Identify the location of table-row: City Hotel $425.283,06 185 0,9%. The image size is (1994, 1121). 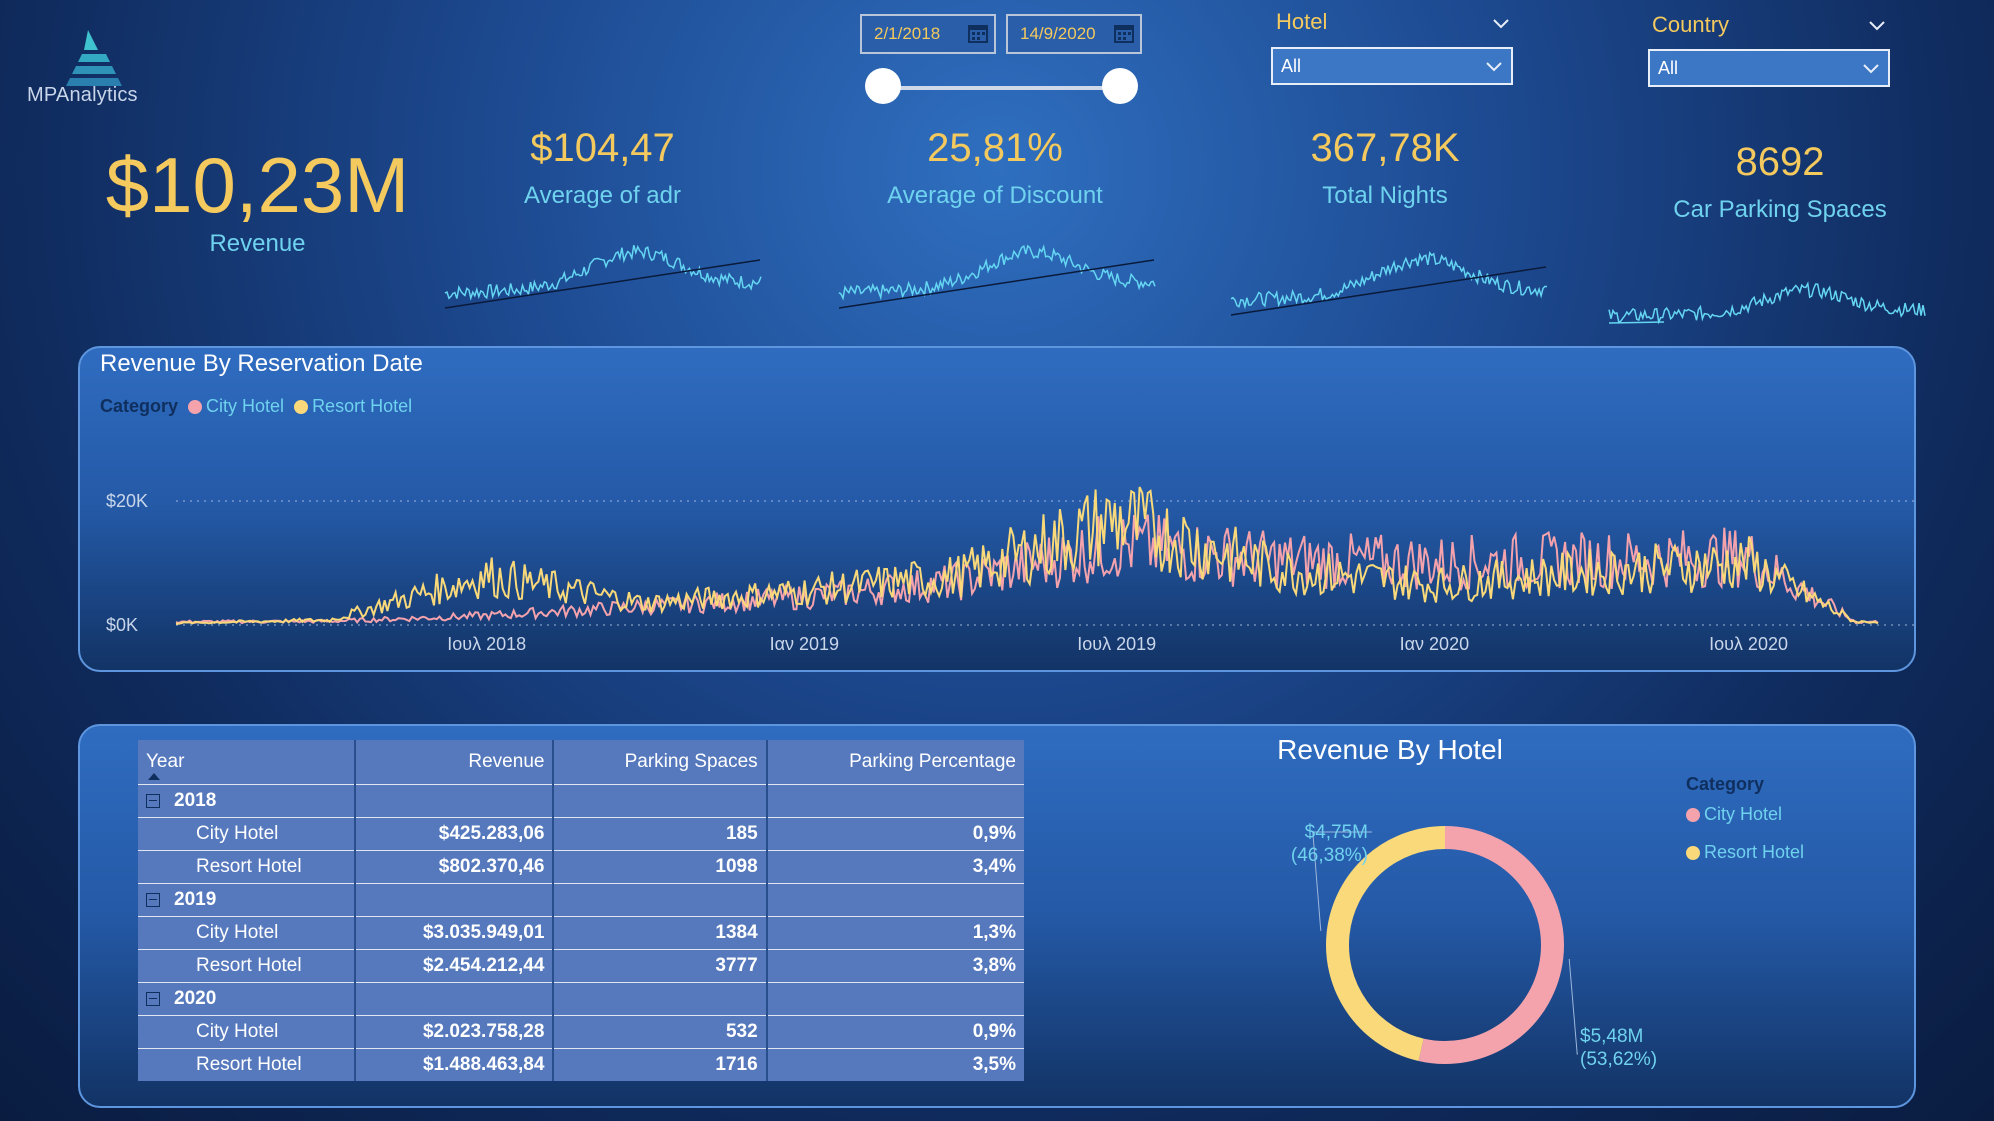
(581, 834).